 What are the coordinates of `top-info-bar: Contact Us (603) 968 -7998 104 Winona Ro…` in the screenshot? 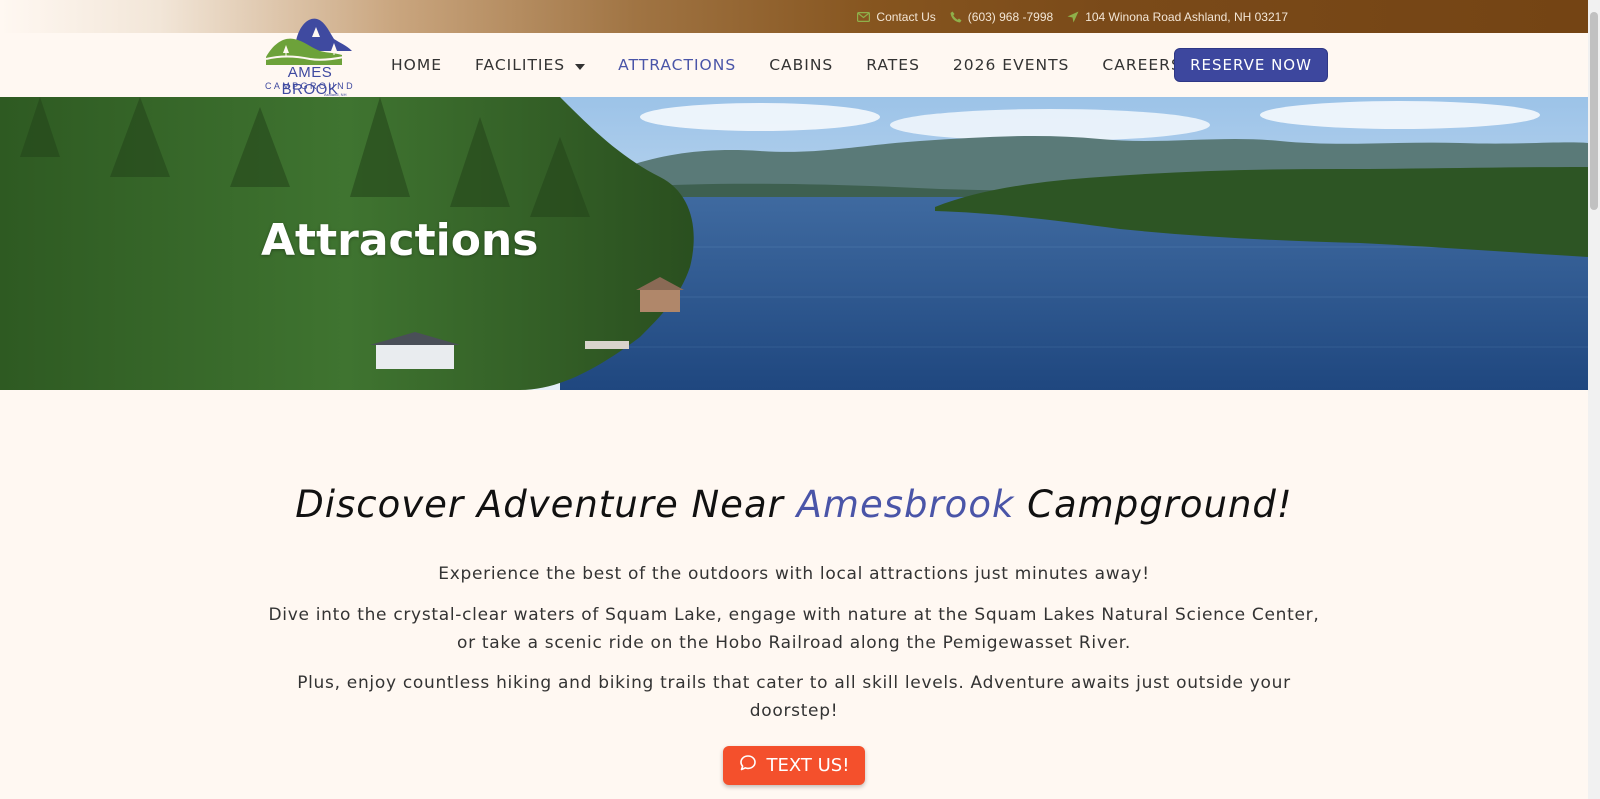 It's located at (794, 16).